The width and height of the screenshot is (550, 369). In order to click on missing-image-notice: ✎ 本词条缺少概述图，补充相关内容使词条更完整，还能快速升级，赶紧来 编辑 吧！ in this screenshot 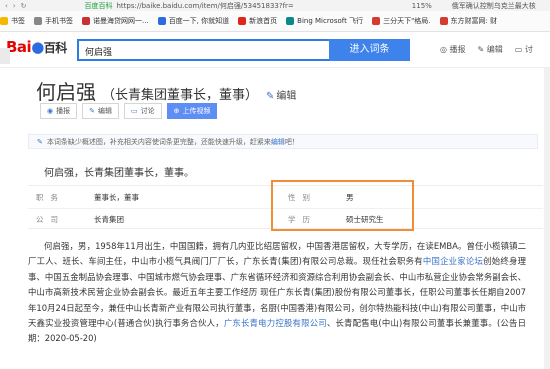, I will do `click(283, 141)`.